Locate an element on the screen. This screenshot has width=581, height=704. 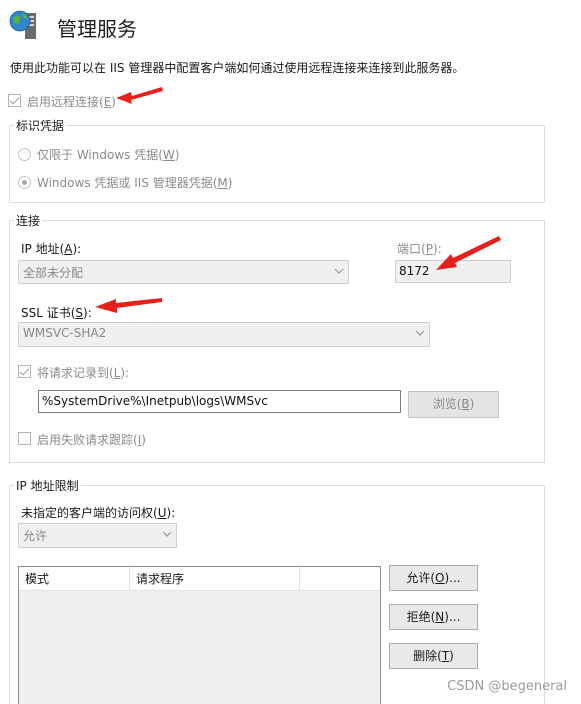
arrow-enable-remote is located at coordinates (139, 95).